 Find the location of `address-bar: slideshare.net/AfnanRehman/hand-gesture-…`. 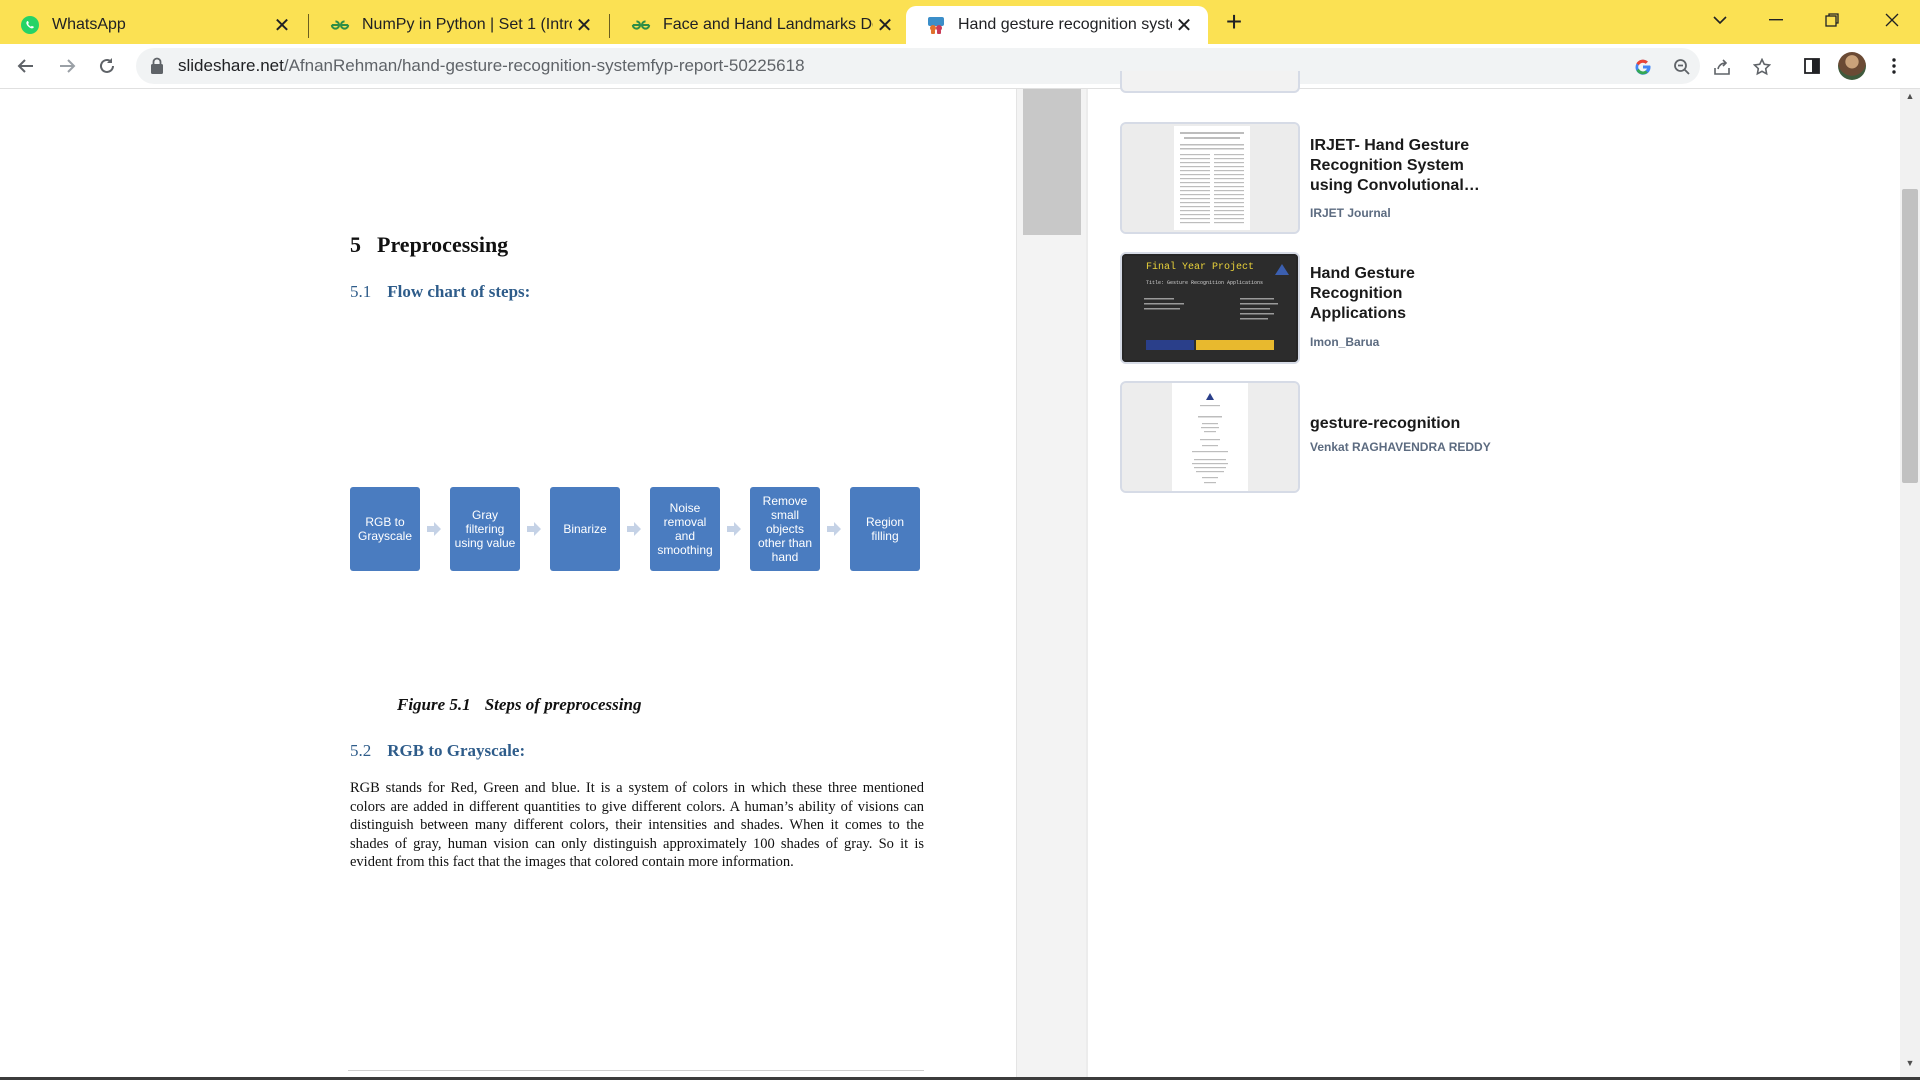

address-bar: slideshare.net/AfnanRehman/hand-gesture-… is located at coordinates (953, 66).